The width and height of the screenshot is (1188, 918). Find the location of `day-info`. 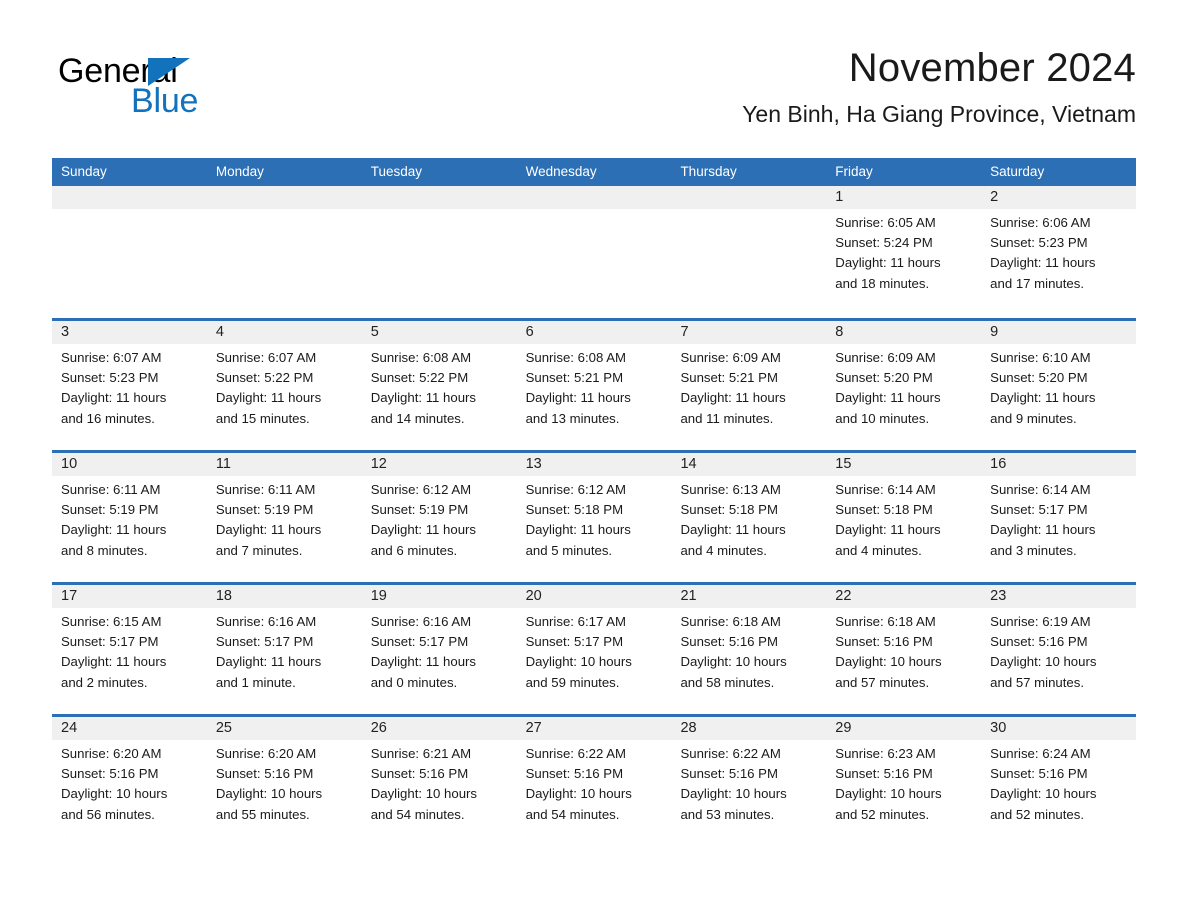

day-info is located at coordinates (284, 211).